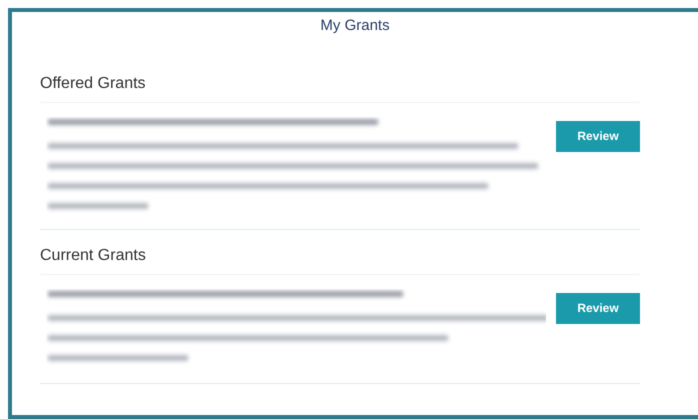  I want to click on page-title: My Grants, so click(355, 26).